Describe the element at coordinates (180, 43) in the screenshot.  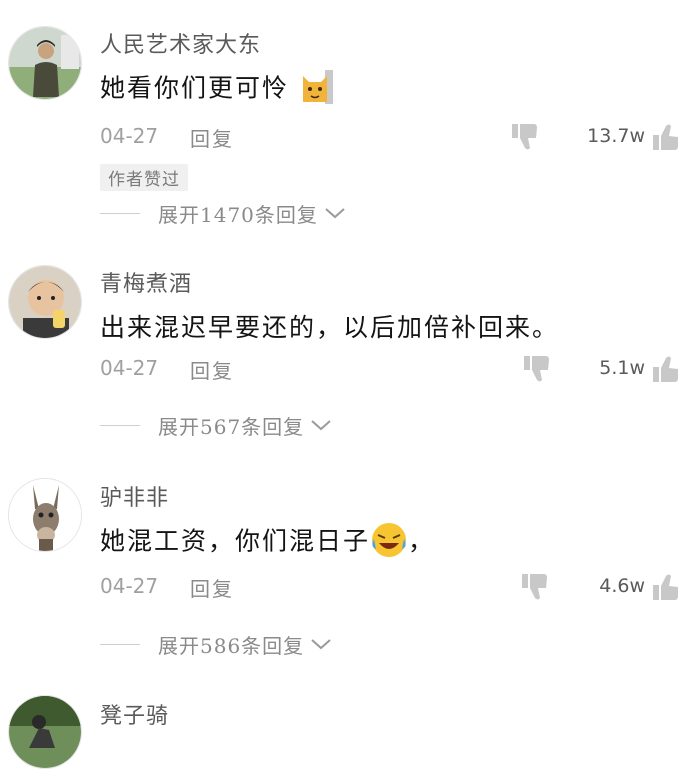
I see `username: 人民艺术家大东` at that location.